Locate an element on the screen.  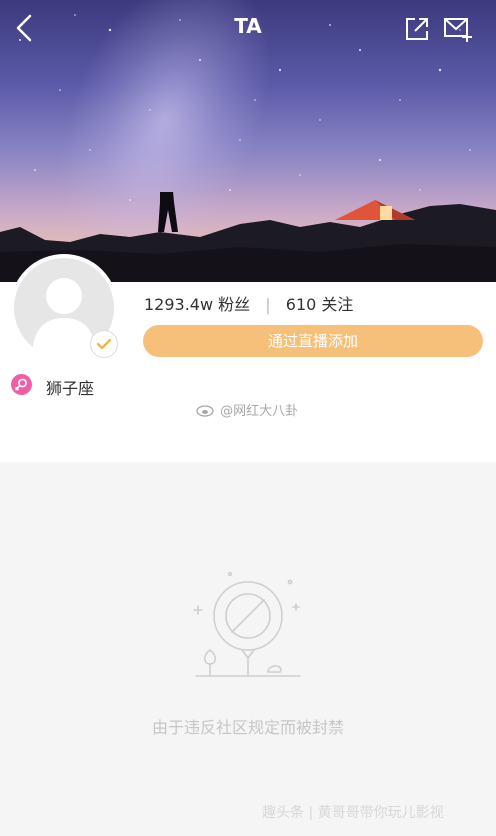
mail-plus-icon is located at coordinates (458, 30).